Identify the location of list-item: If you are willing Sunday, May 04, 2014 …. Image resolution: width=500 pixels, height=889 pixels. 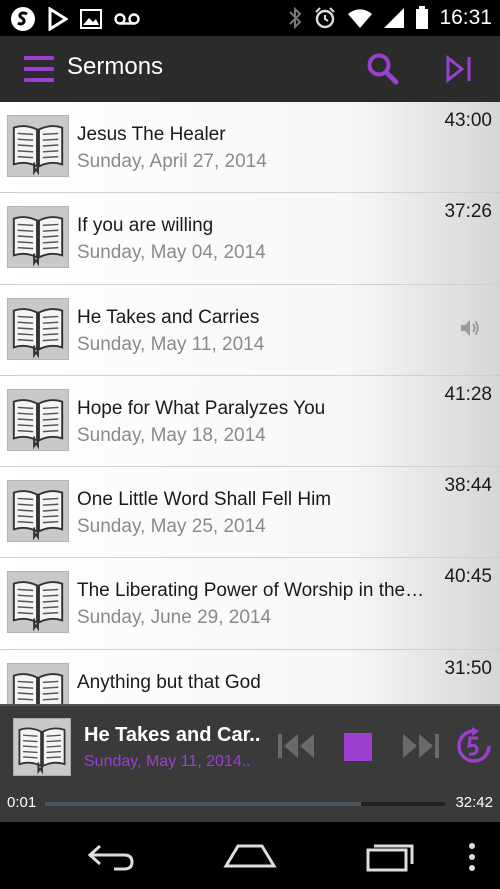
(250, 239).